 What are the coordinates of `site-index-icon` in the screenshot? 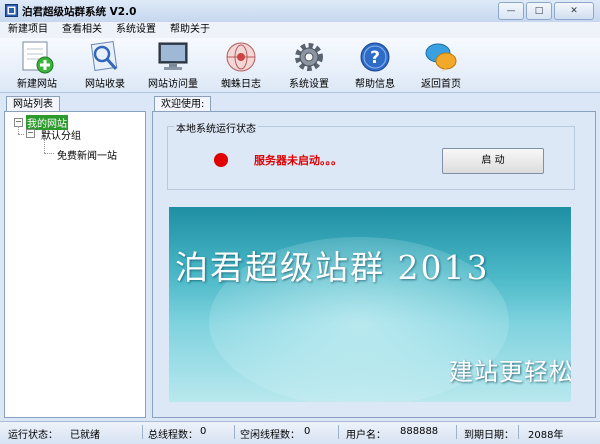 It's located at (104, 56).